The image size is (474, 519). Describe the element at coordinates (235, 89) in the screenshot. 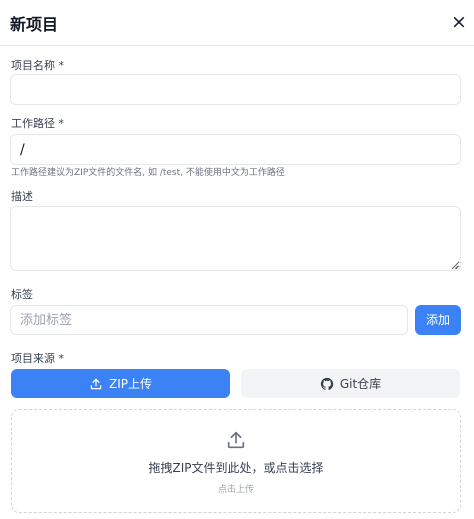

I see `project-name-input` at that location.